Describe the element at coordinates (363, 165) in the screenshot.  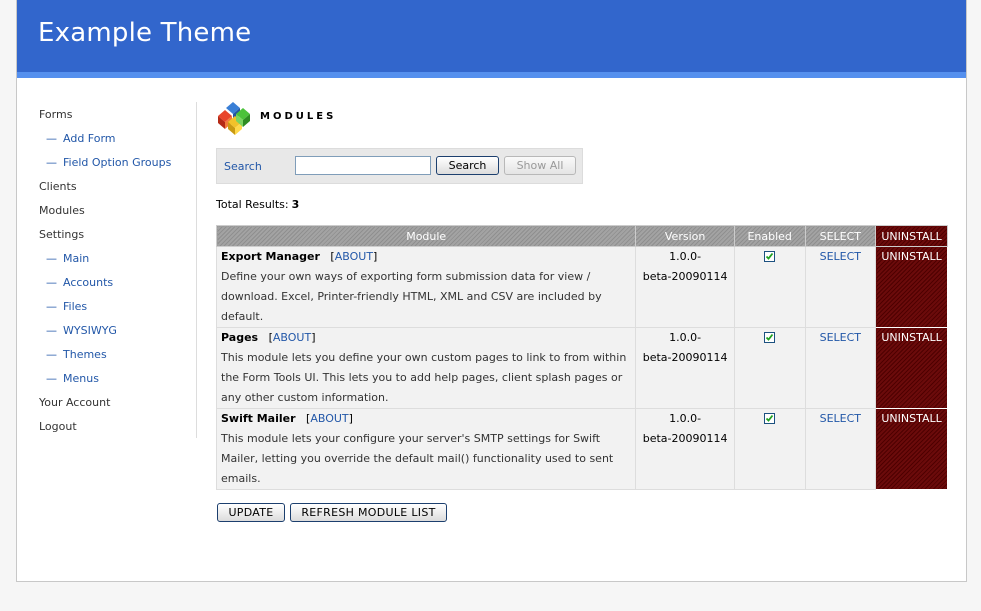
I see `search-input` at that location.